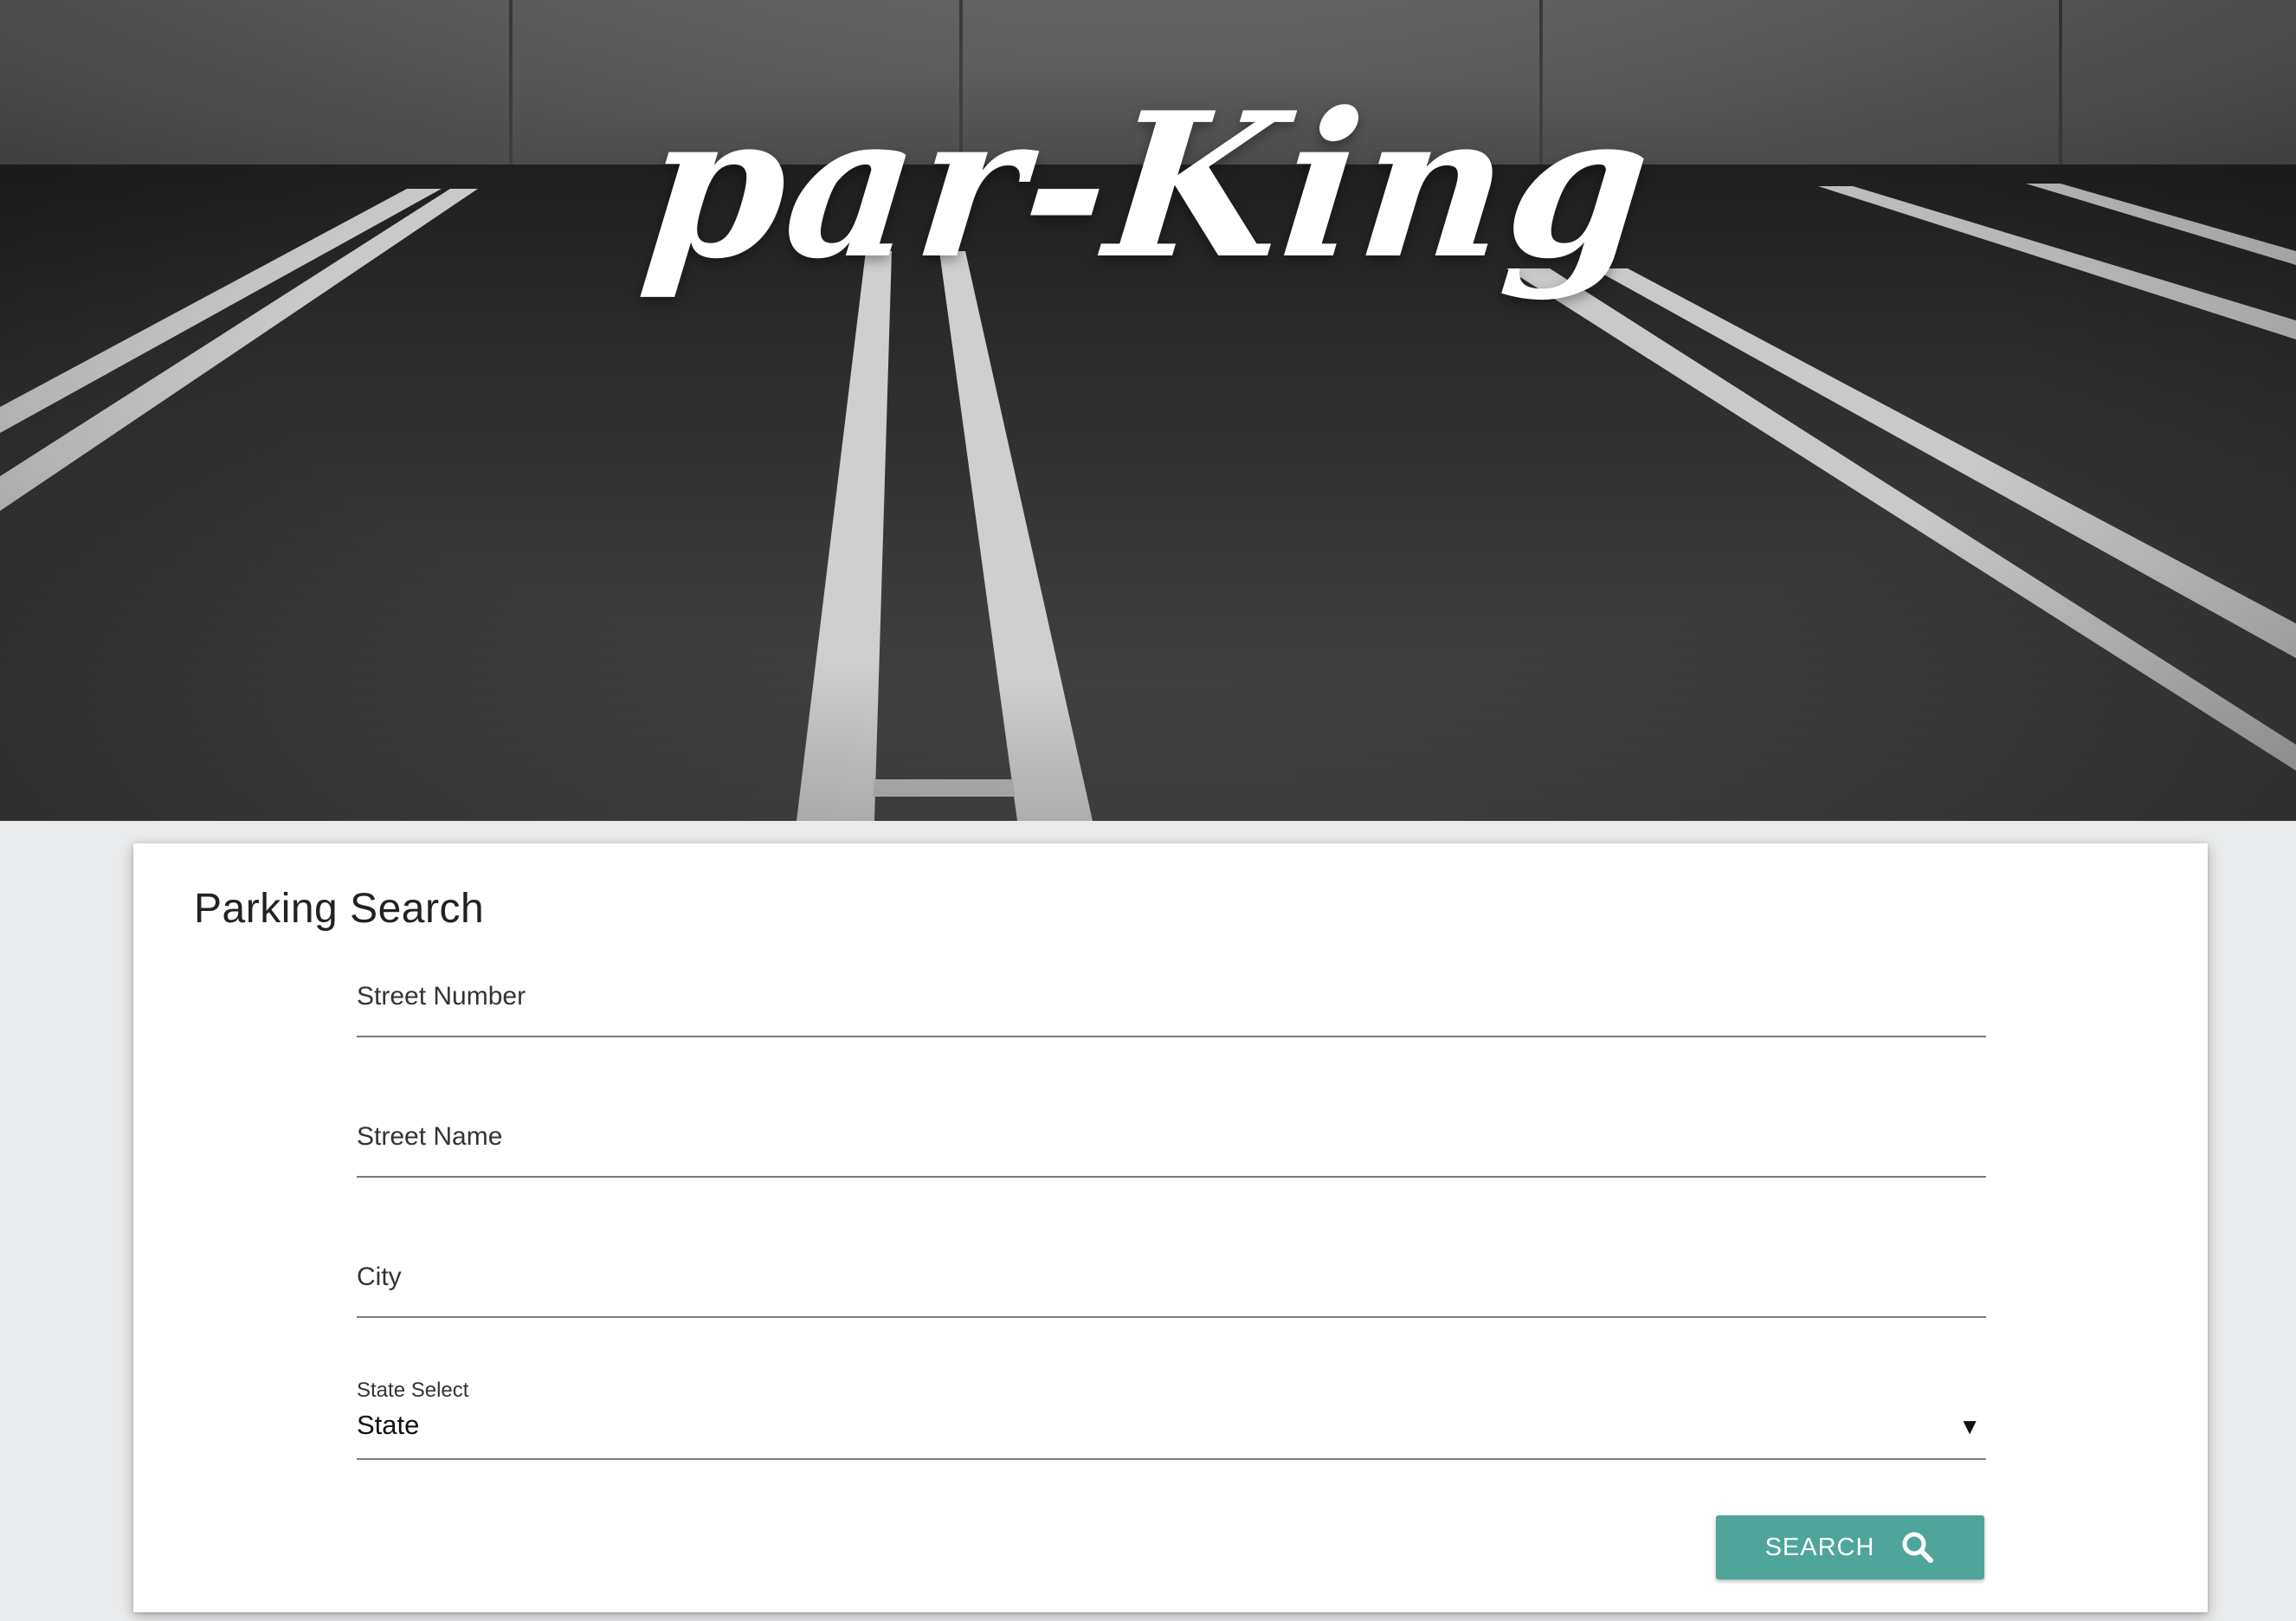  Describe the element at coordinates (339, 909) in the screenshot. I see `card-title: Parking Search` at that location.